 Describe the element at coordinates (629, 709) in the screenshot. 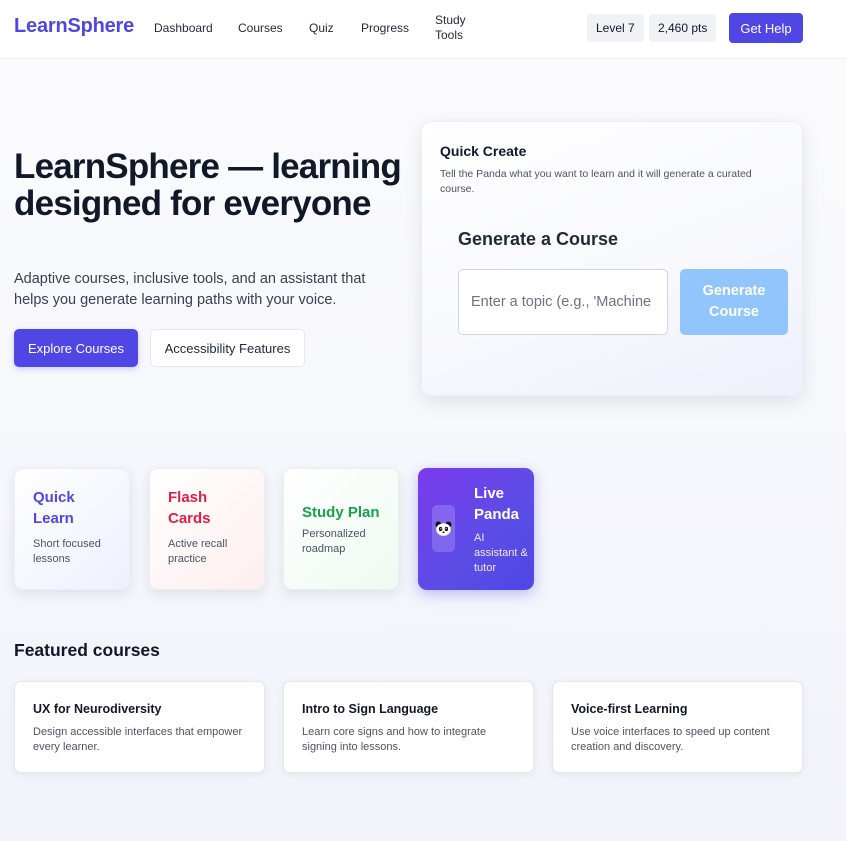

I see `course-title: Voice-first Learning` at that location.